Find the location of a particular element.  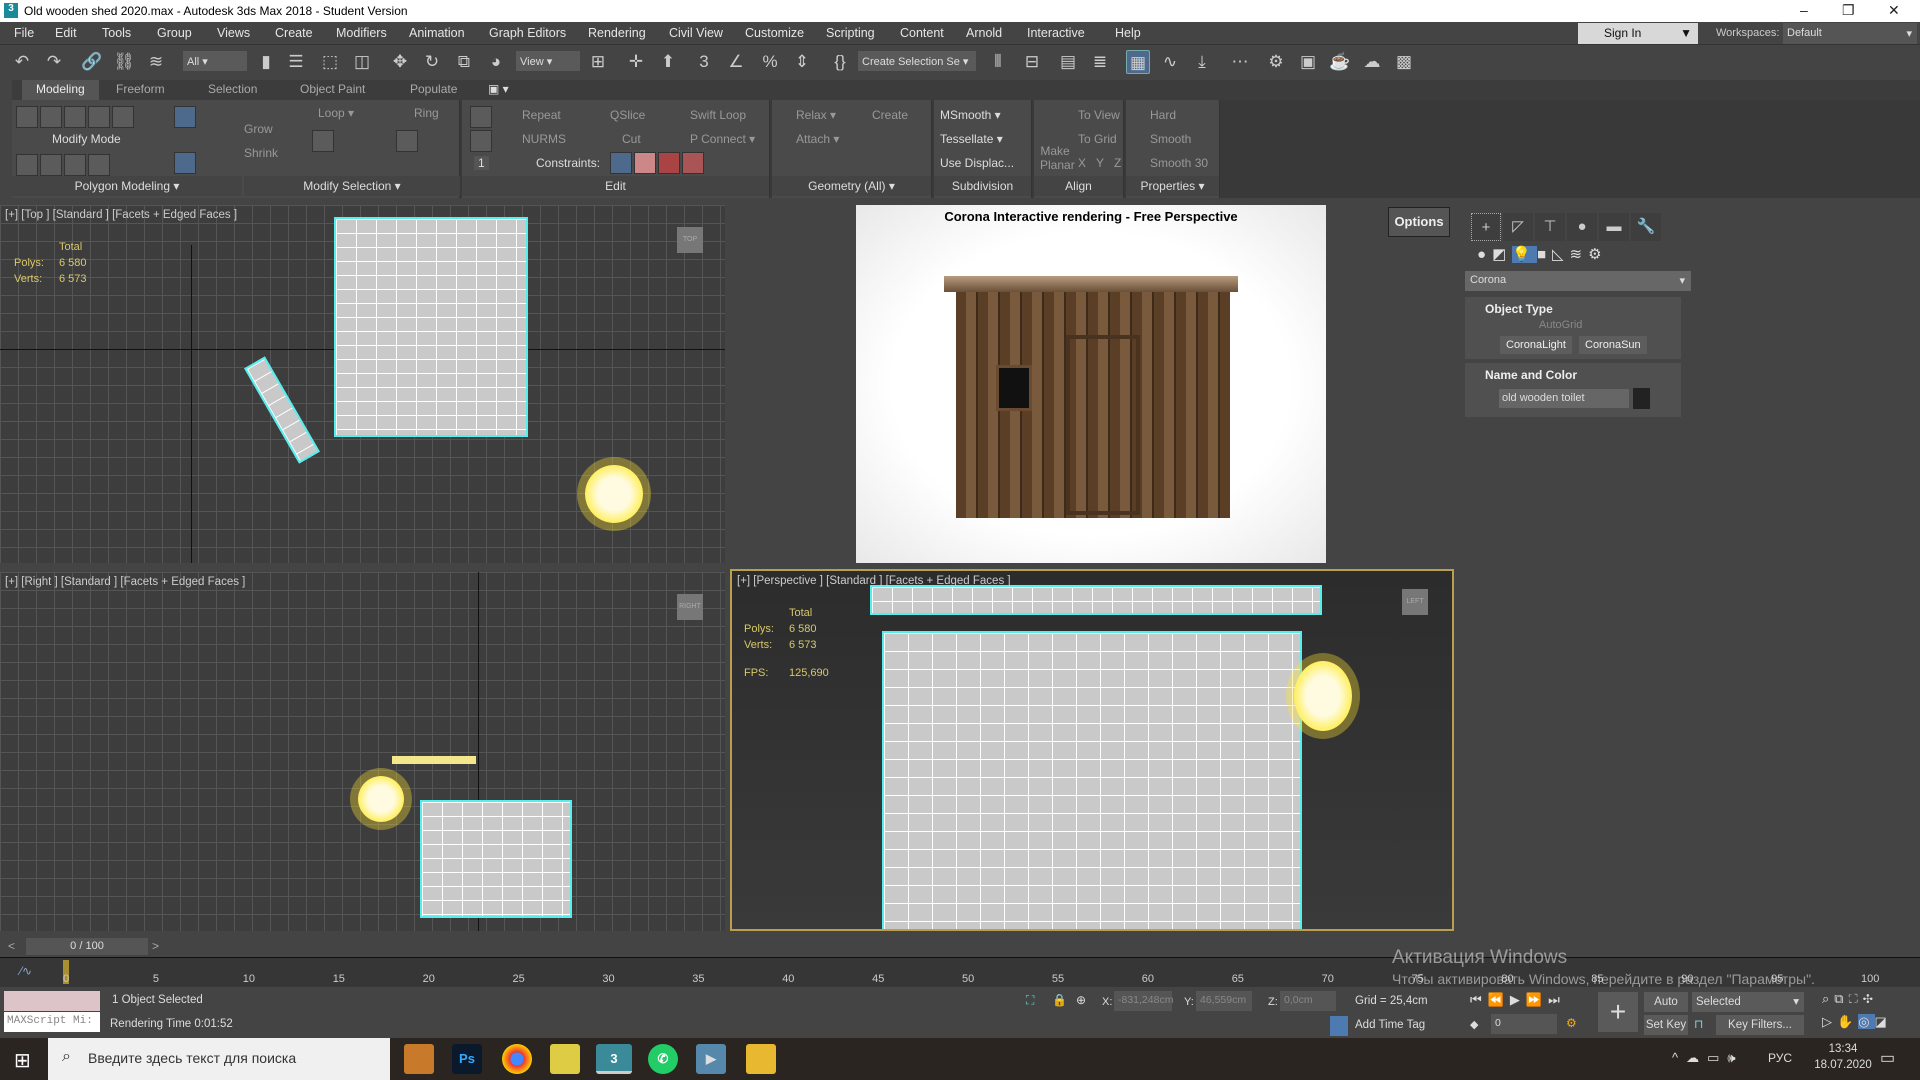

reference-coordinate-dropdown: View ▾ is located at coordinates (548, 61).